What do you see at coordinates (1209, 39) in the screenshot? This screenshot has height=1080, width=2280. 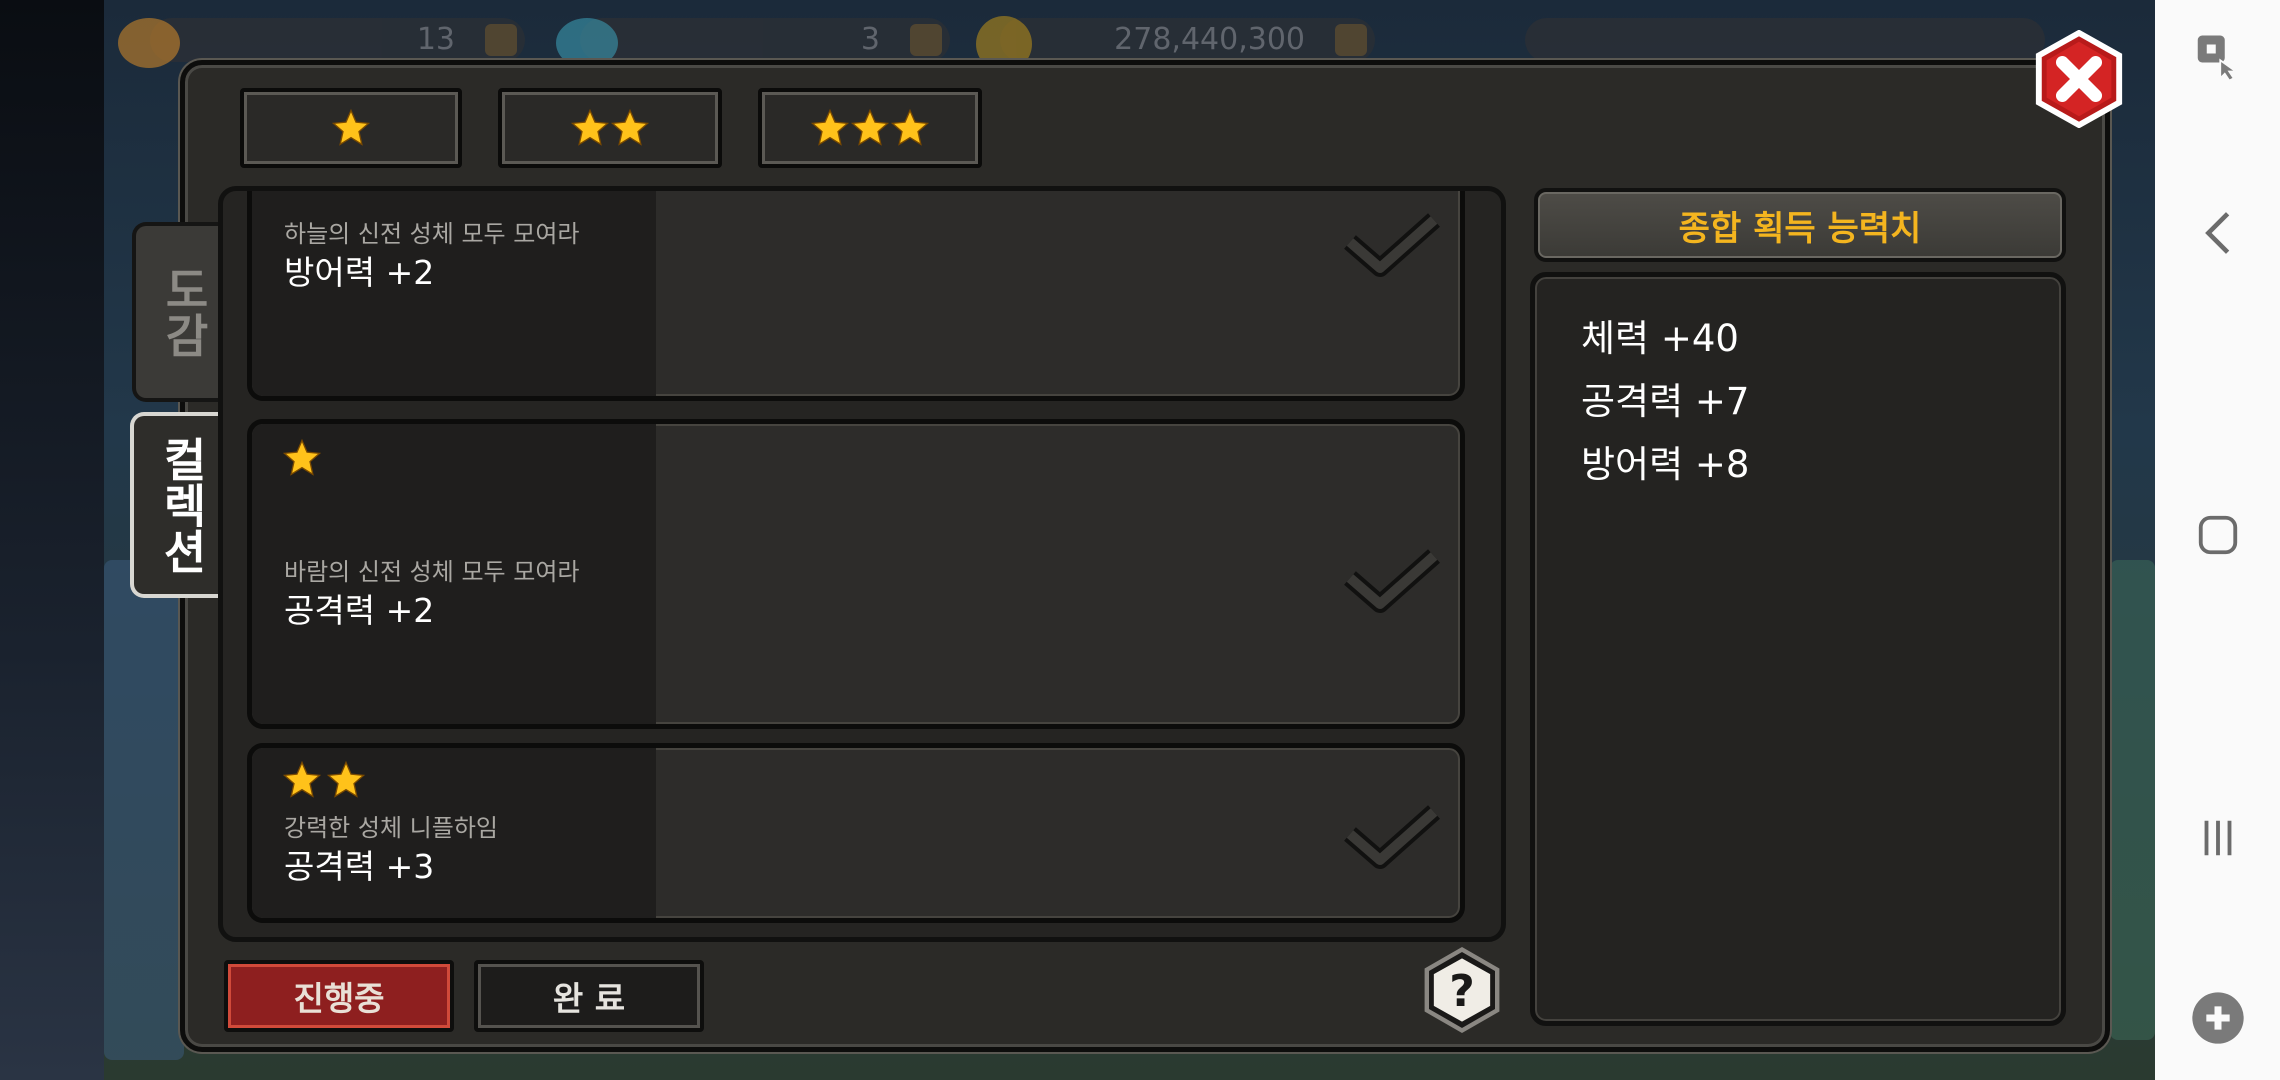 I see `gold-count: 278,440,300` at bounding box center [1209, 39].